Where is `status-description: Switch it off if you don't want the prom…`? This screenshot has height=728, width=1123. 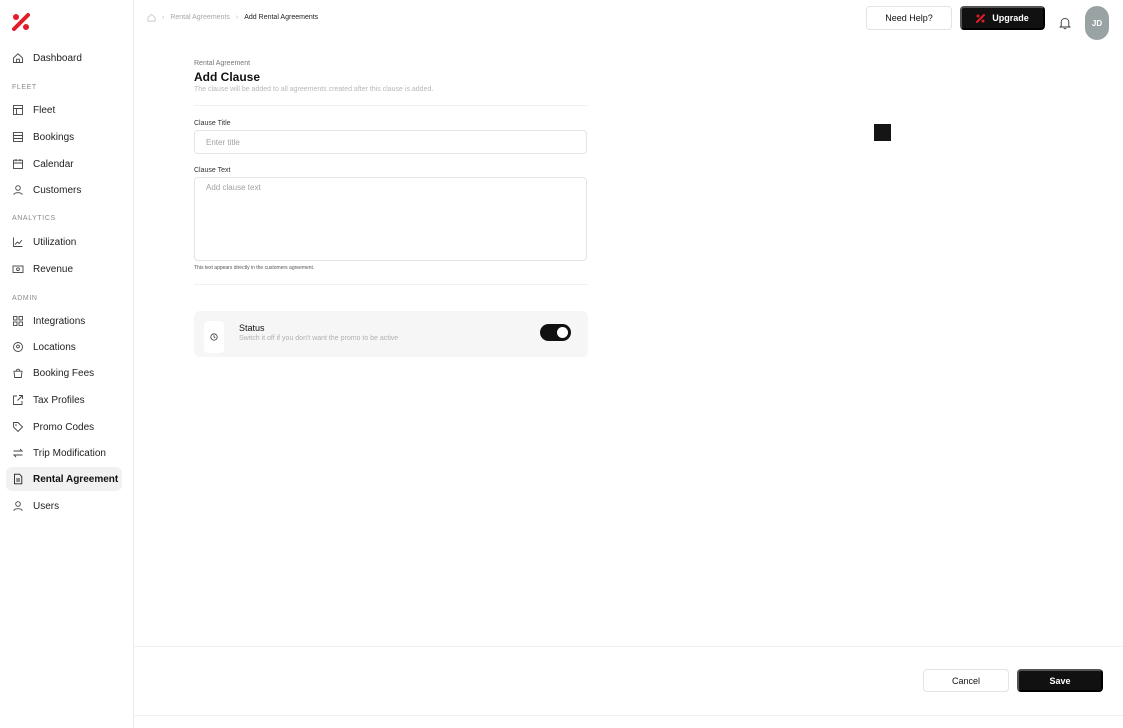
status-description: Switch it off if you don't want the prom… is located at coordinates (319, 338).